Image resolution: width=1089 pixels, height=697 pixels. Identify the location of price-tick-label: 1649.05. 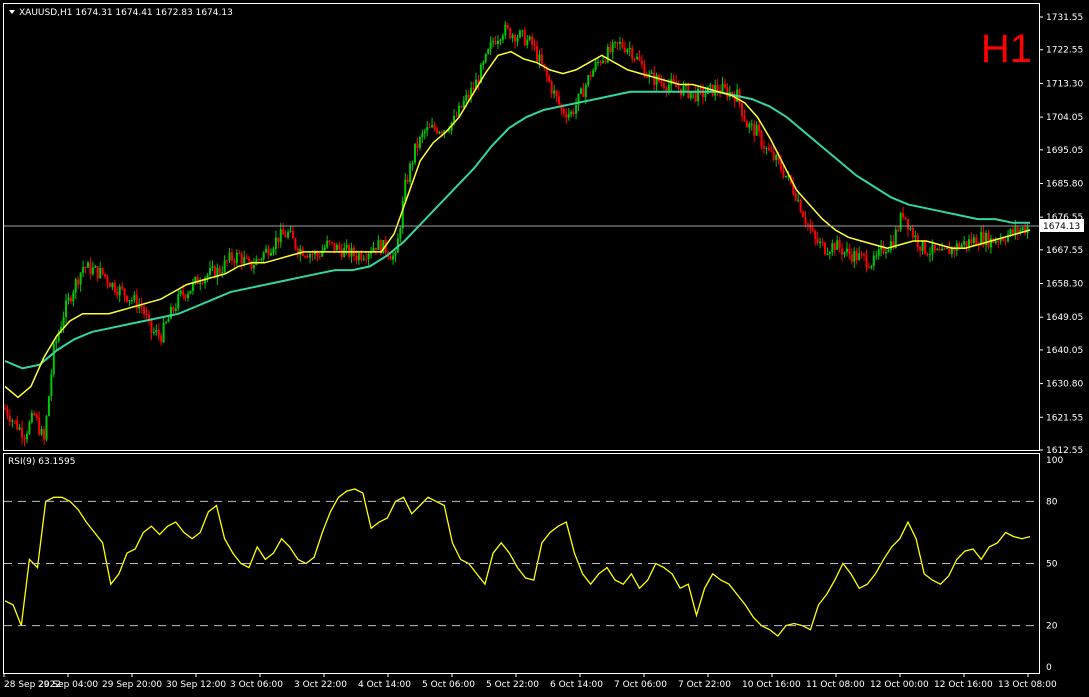
(1064, 318).